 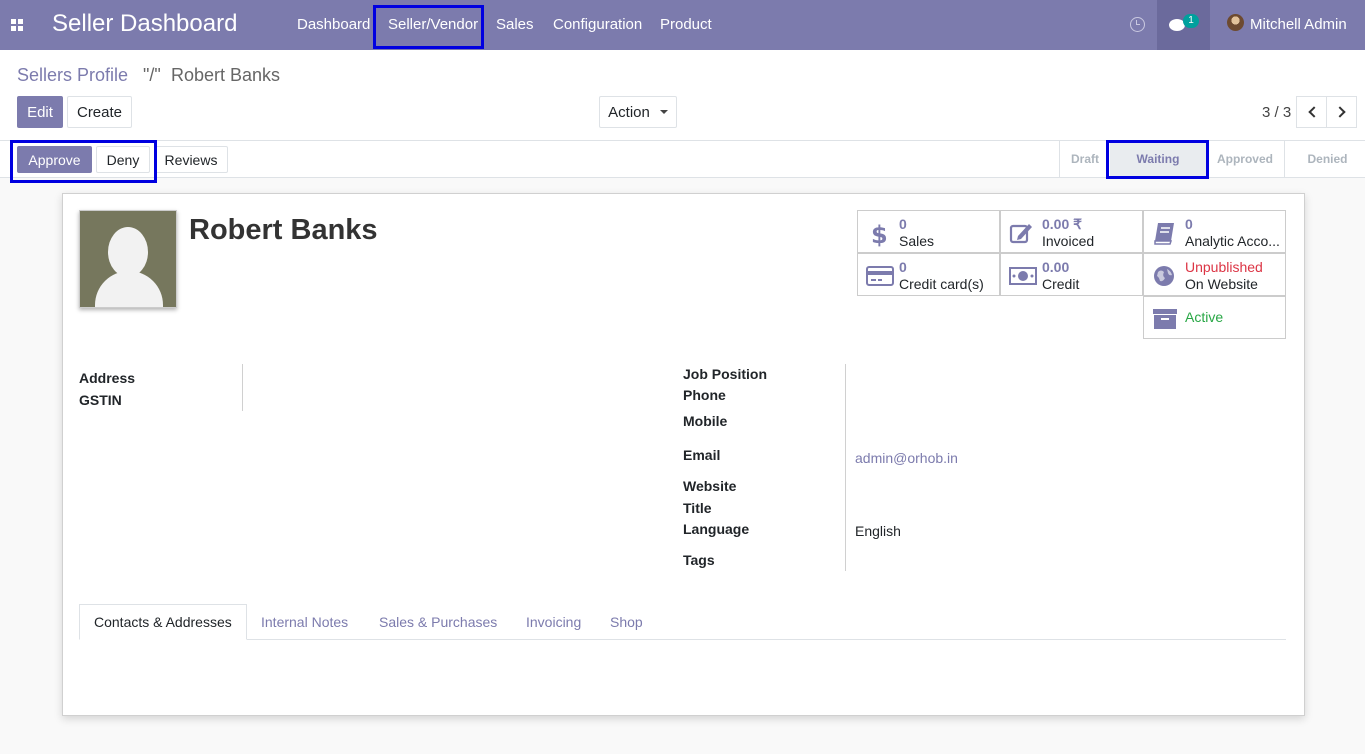 I want to click on address-label: Address, so click(x=107, y=378).